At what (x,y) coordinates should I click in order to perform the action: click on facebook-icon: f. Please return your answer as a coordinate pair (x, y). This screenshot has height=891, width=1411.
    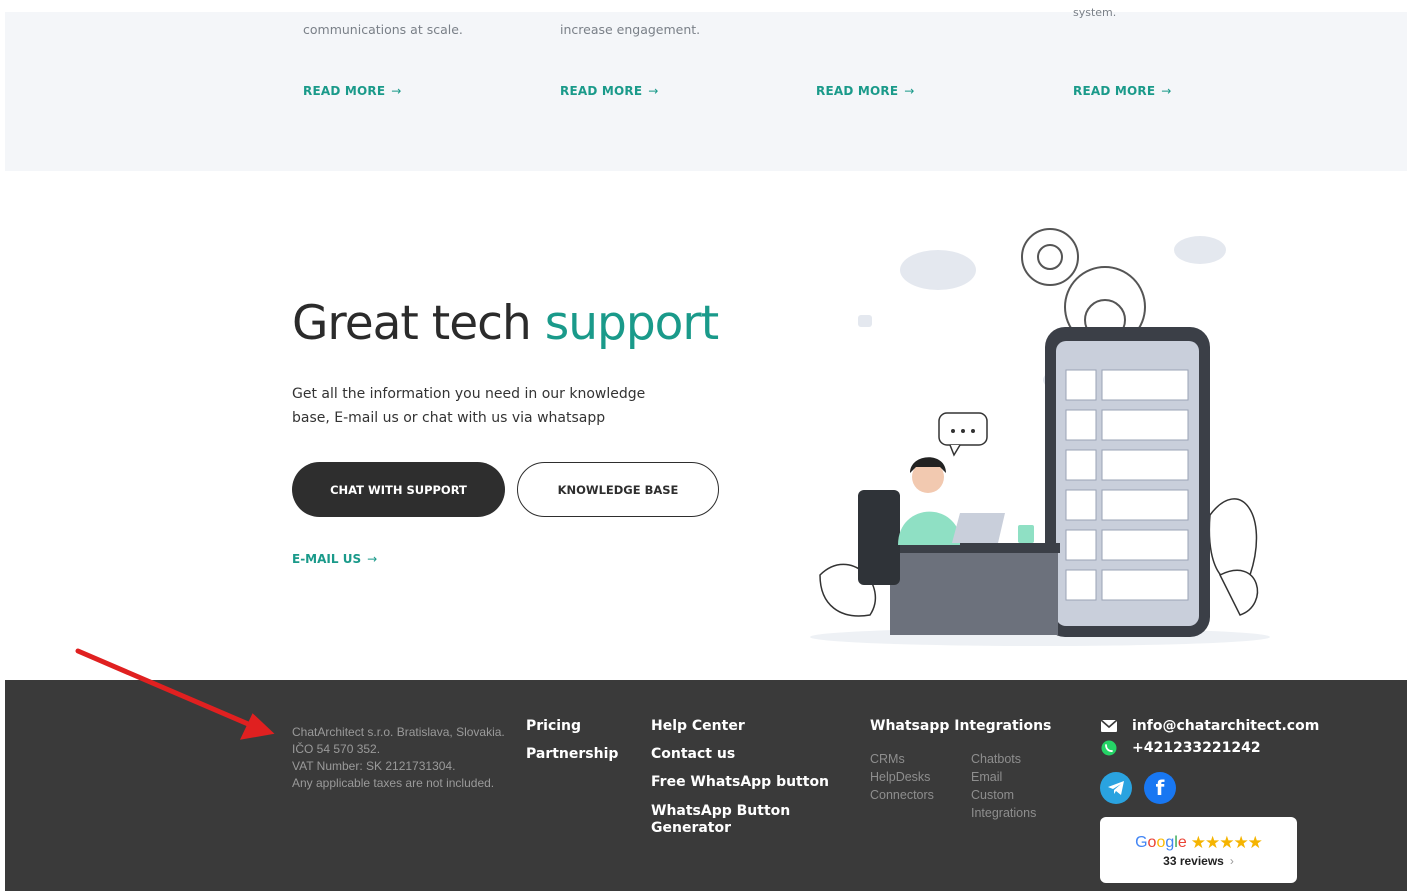
    Looking at the image, I should click on (1160, 788).